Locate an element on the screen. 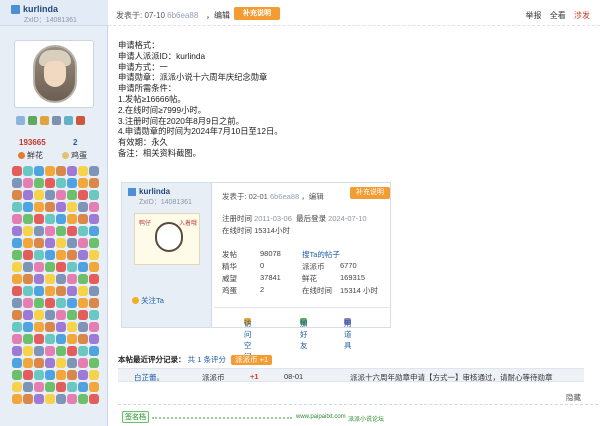  report-link: 举报 is located at coordinates (534, 15).